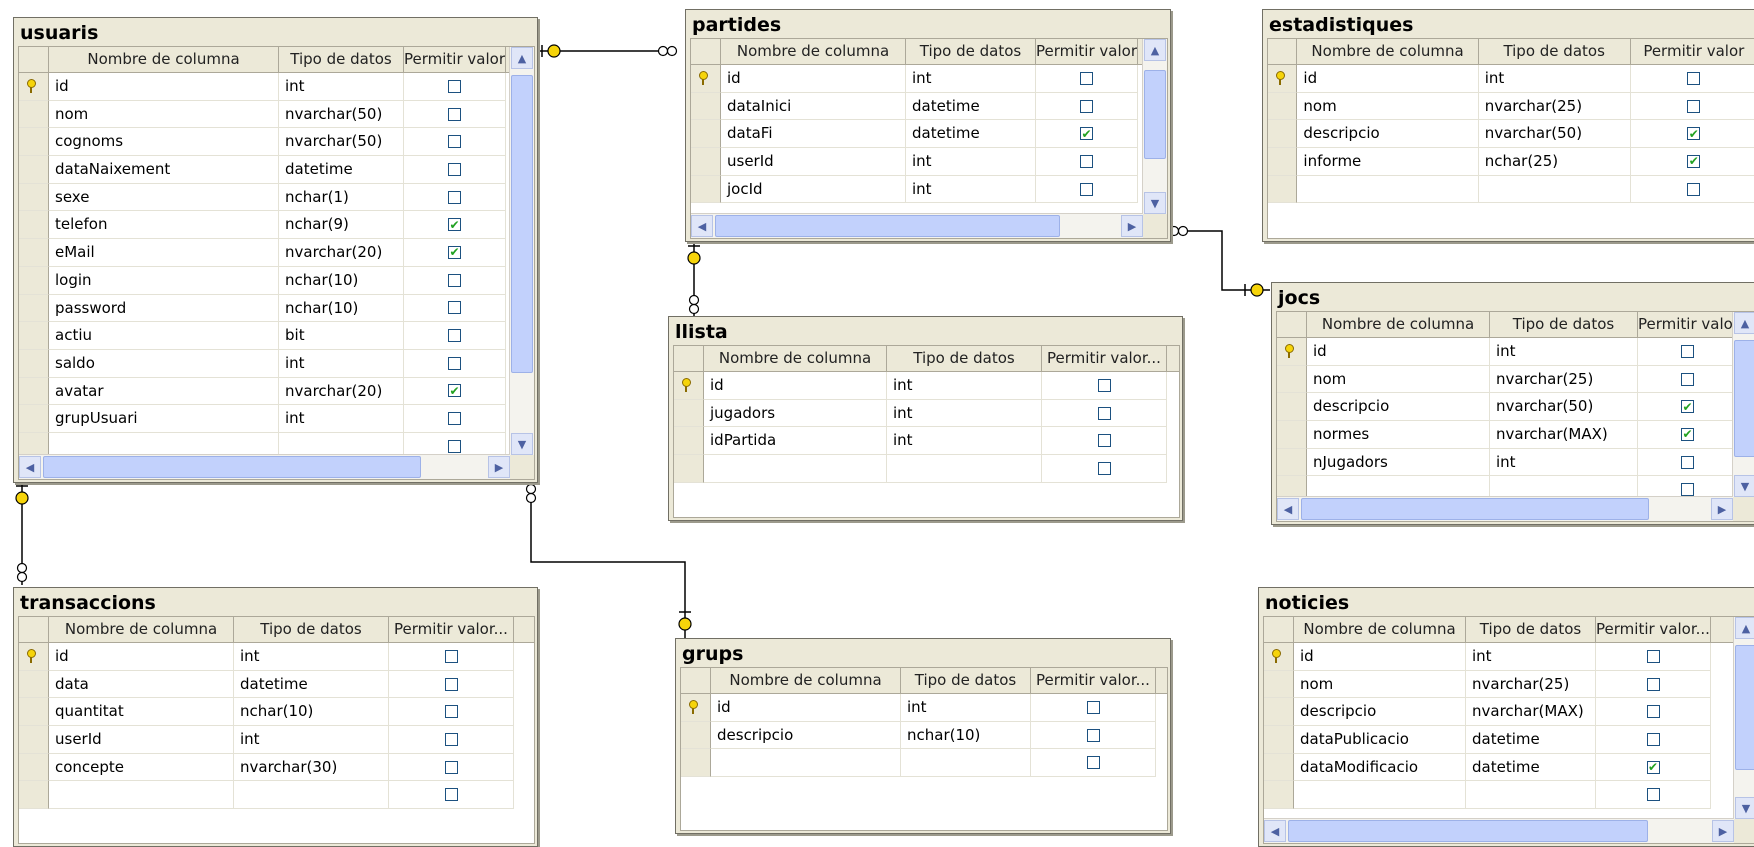 Image resolution: width=1754 pixels, height=847 pixels. I want to click on column-type: nvarchar(50), so click(1564, 407).